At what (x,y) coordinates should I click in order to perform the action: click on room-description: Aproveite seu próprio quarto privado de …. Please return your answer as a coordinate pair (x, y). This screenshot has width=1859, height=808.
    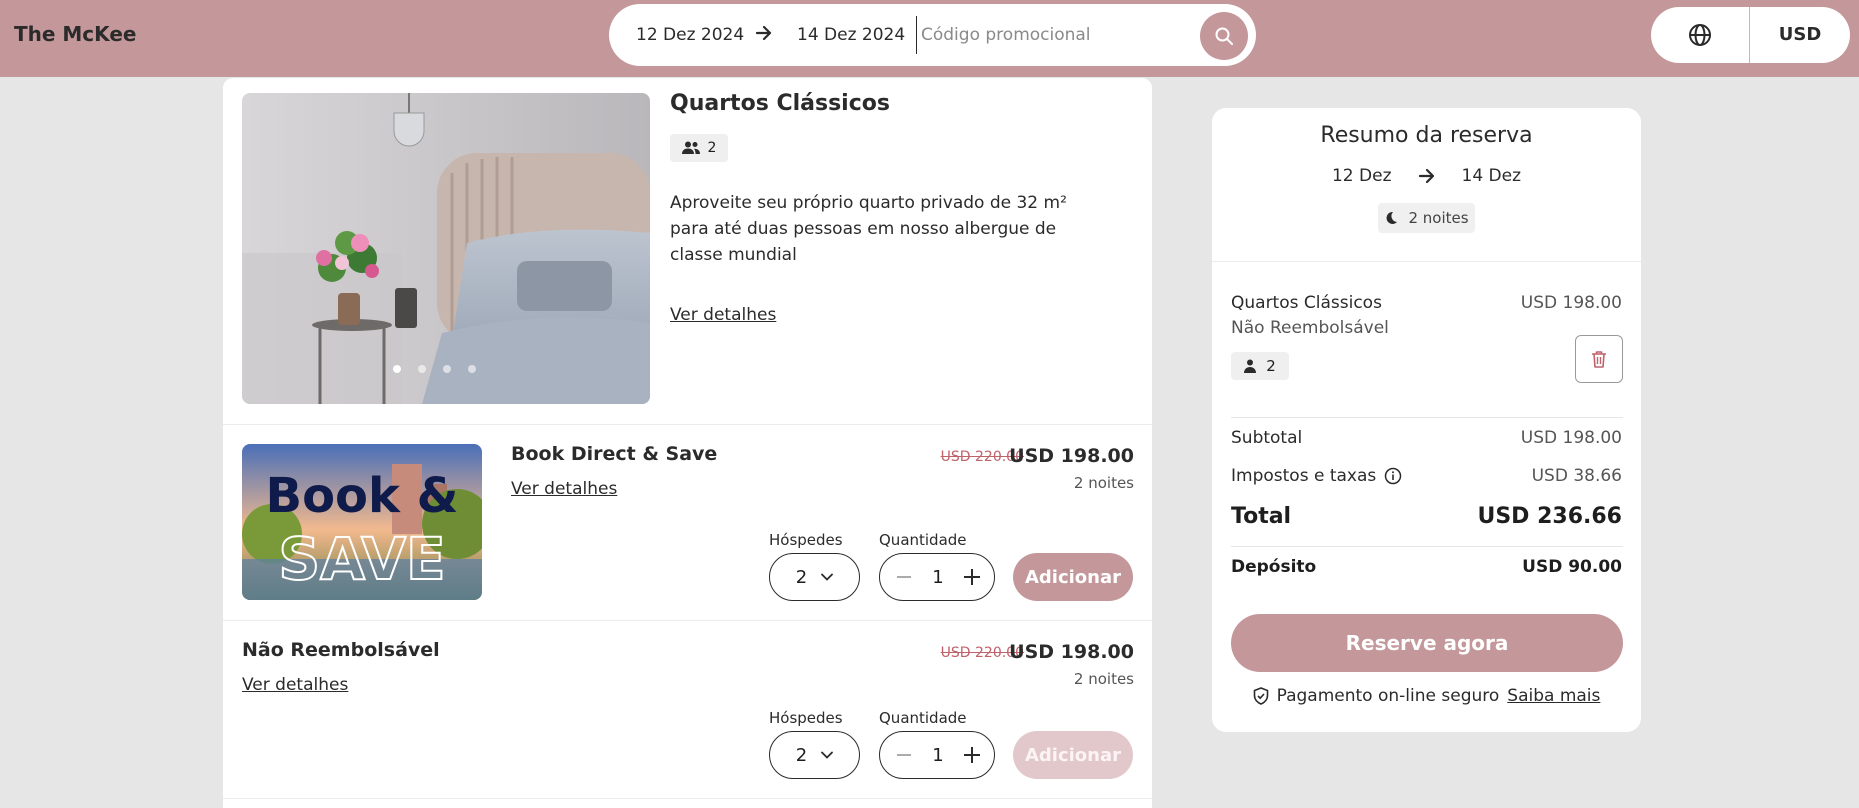
    Looking at the image, I should click on (868, 229).